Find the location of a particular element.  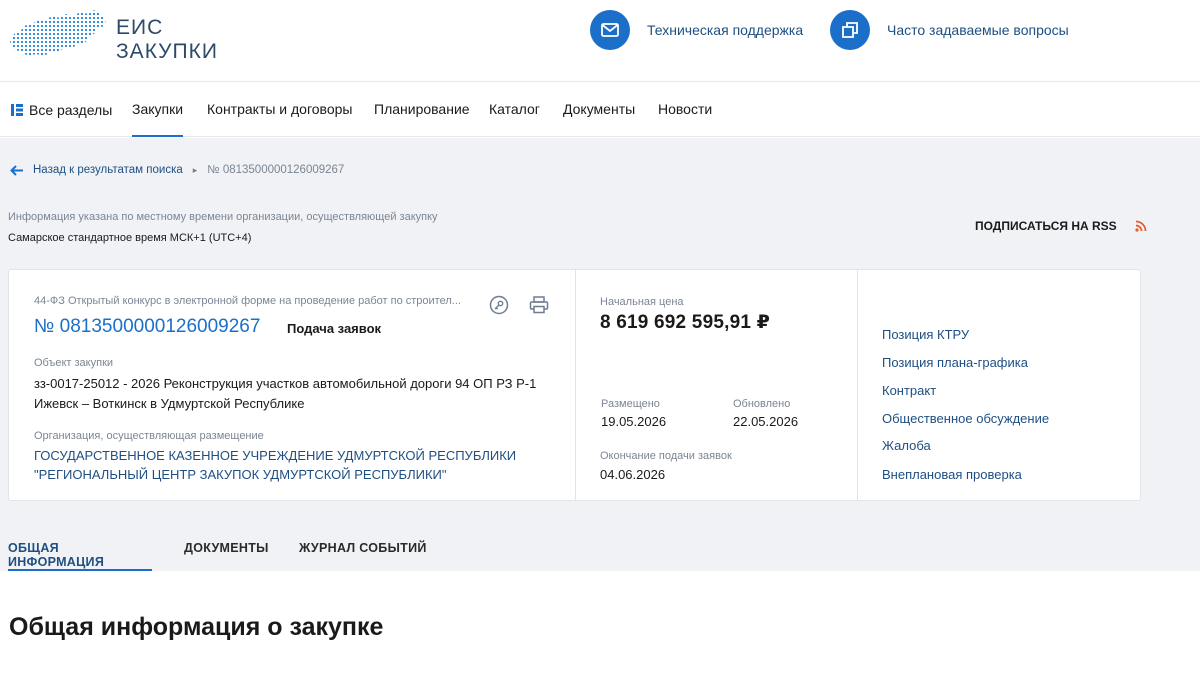

eis-logo: ЕИС ЗАКУПКИ is located at coordinates (128, 36).